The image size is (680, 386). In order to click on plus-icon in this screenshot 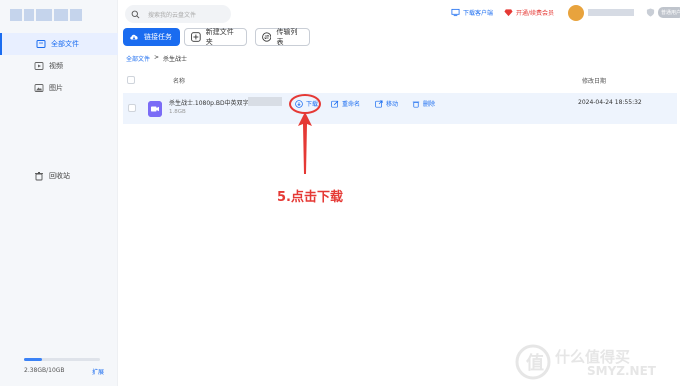, I will do `click(196, 37)`.